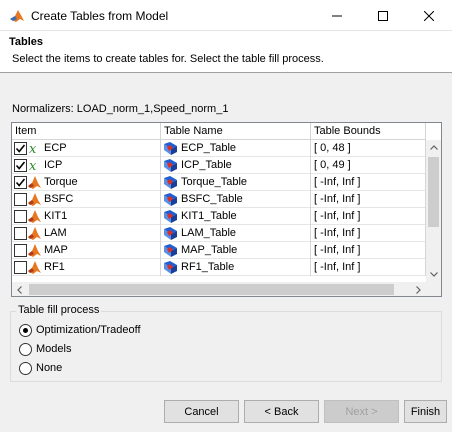  I want to click on table-row: x ECP ECP_Table [ 0, 48 ], so click(219, 148).